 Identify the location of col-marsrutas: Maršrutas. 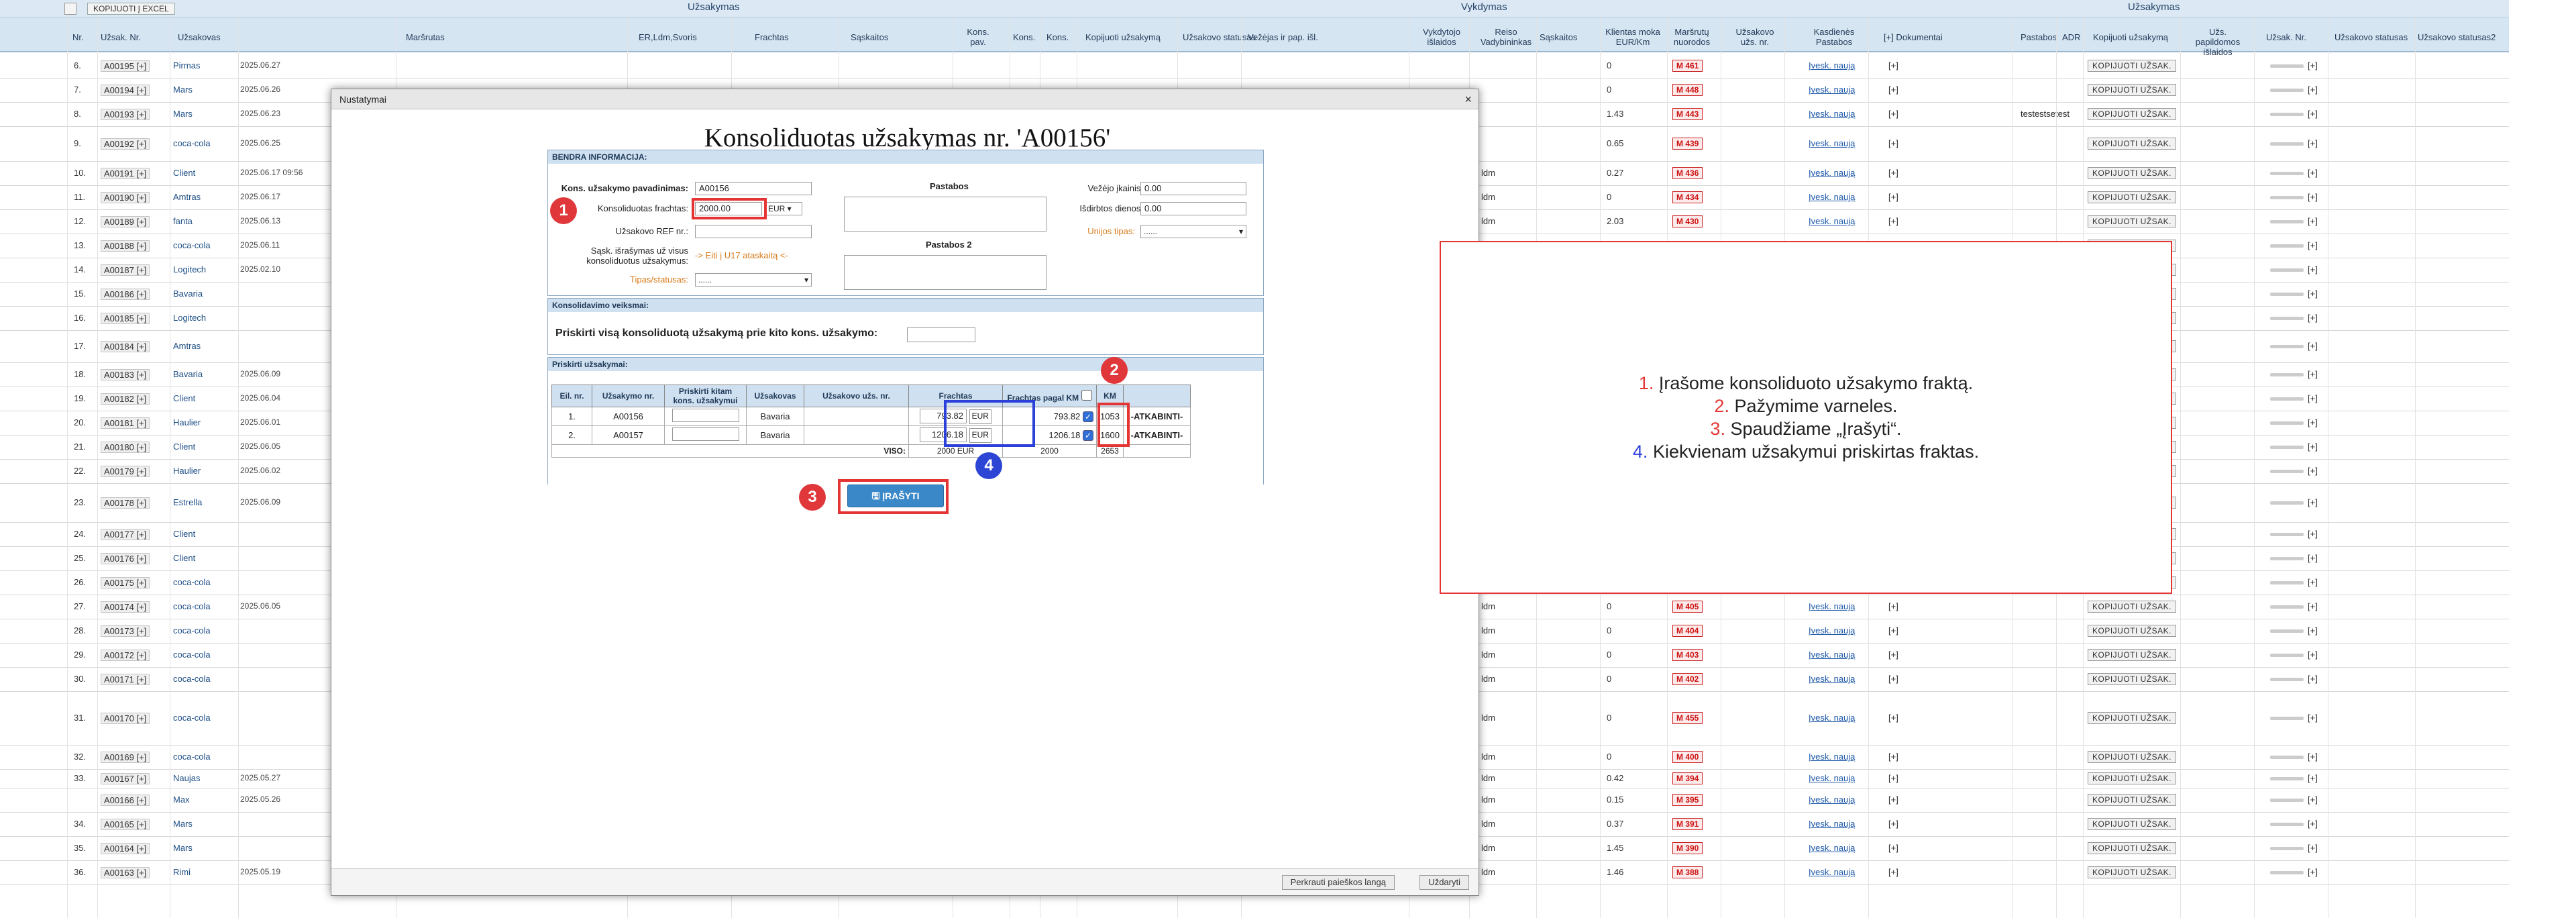
(425, 37).